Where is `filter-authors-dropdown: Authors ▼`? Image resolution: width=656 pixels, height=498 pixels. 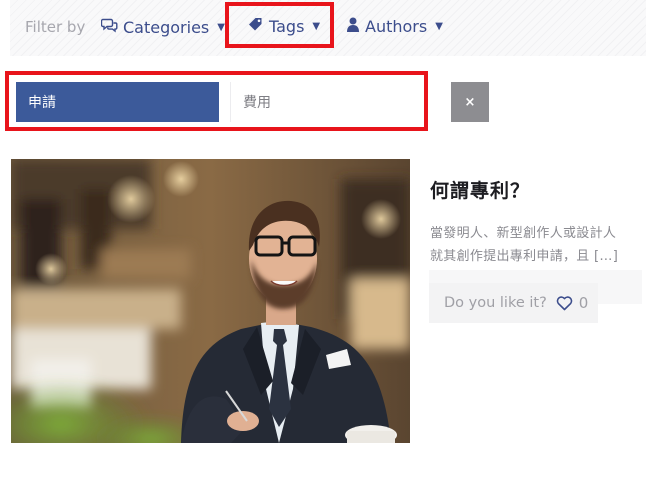 filter-authors-dropdown: Authors ▼ is located at coordinates (394, 26).